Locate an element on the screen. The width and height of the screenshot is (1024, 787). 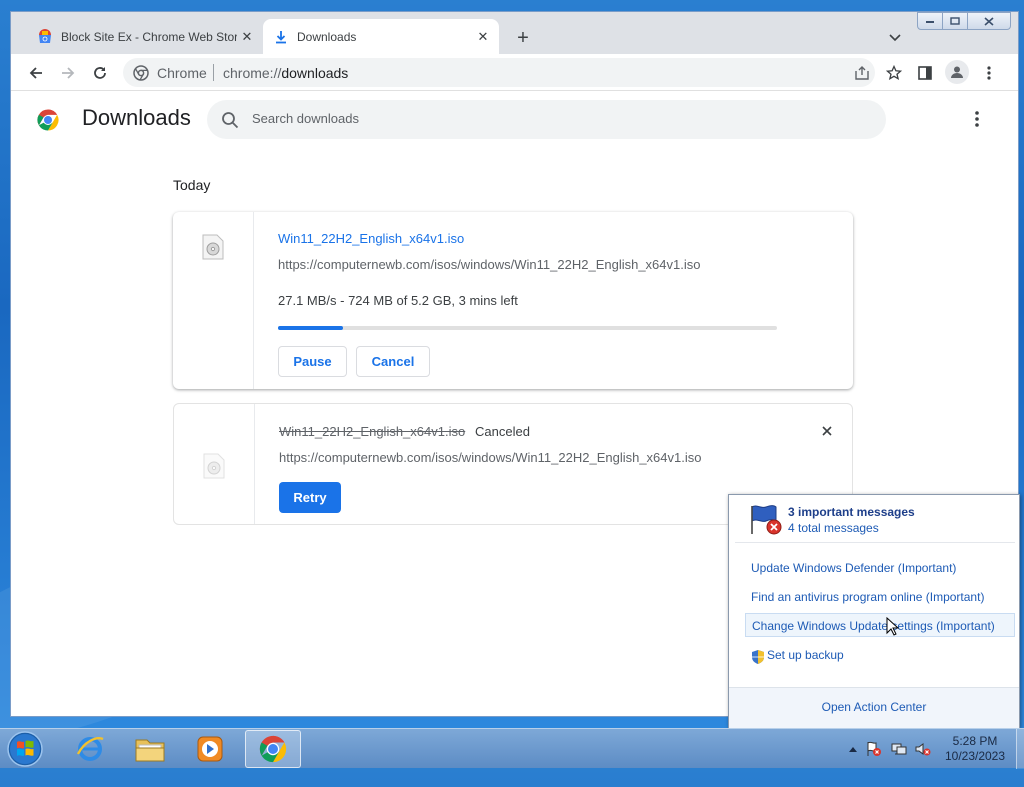
chevron-down-icon is located at coordinates (895, 38).